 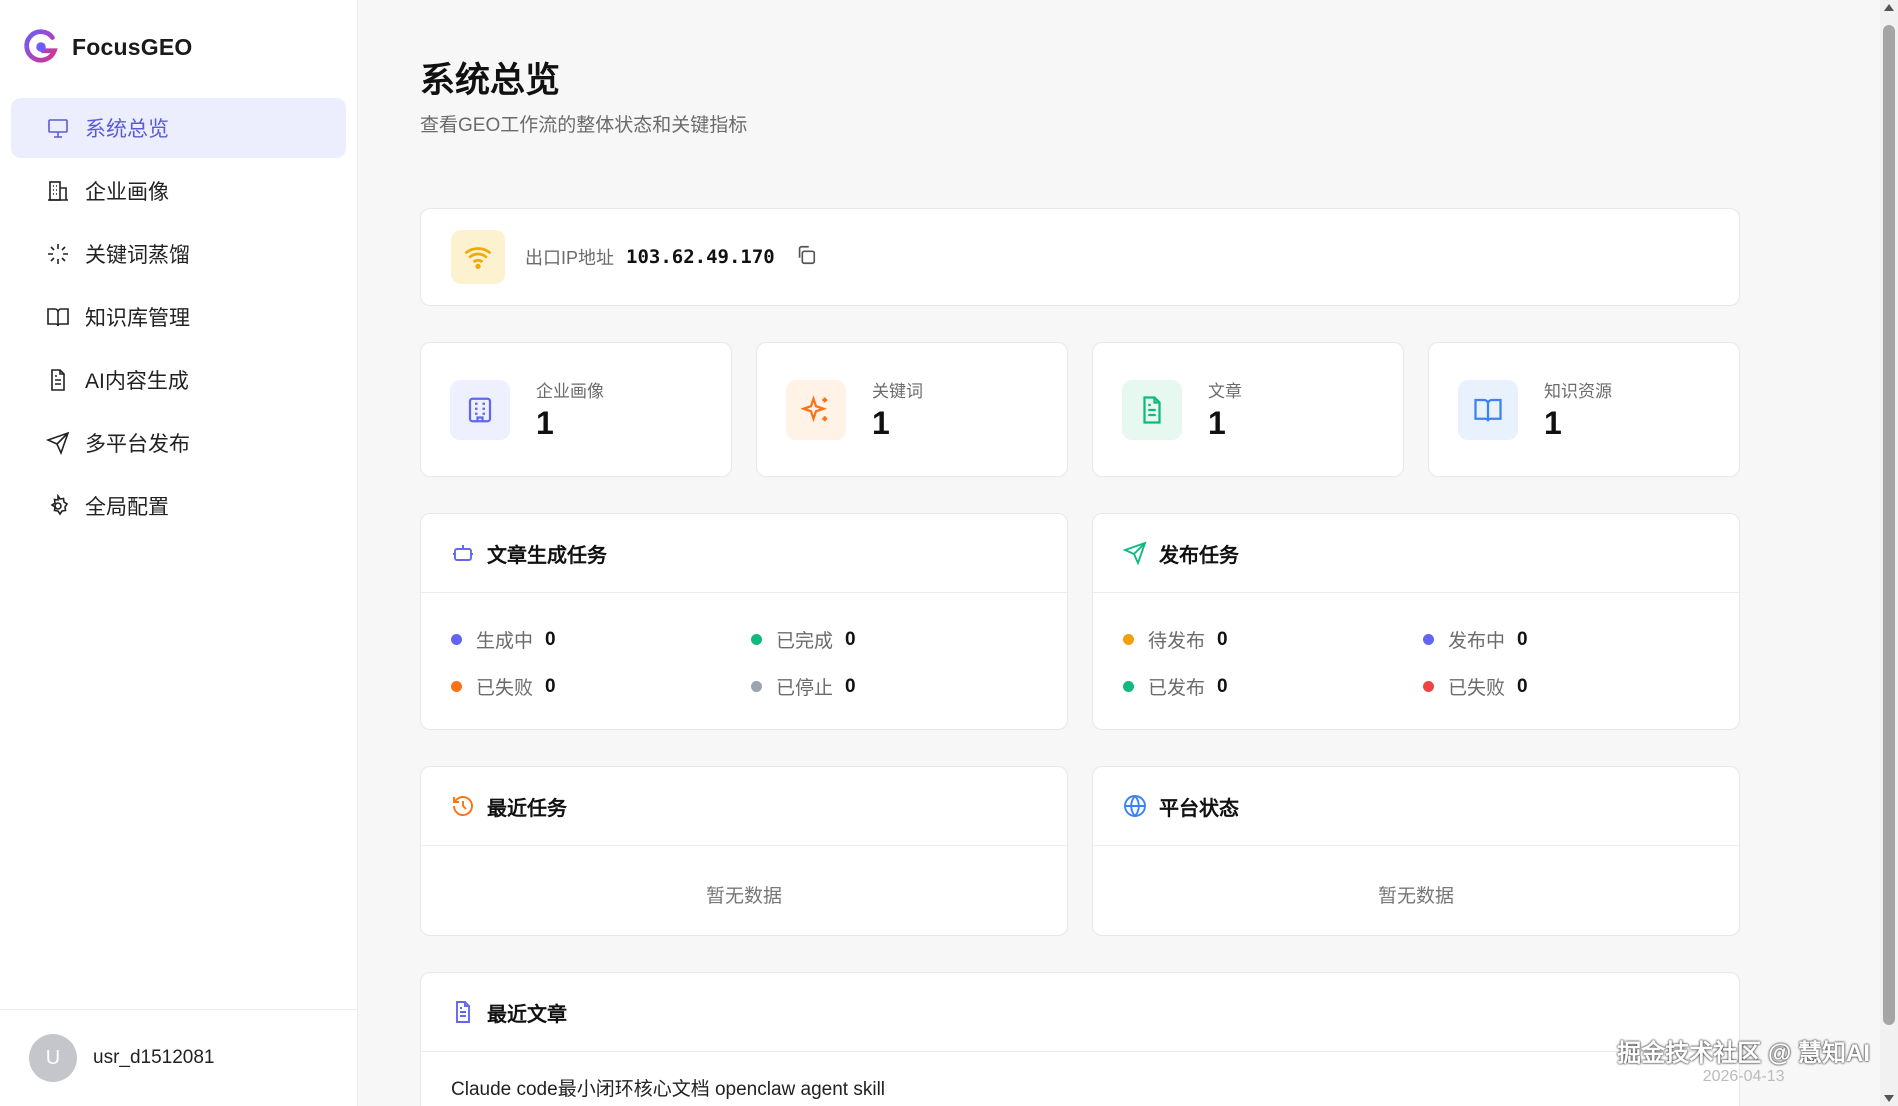 What do you see at coordinates (58, 254) in the screenshot?
I see `sparkle-loader-icon` at bounding box center [58, 254].